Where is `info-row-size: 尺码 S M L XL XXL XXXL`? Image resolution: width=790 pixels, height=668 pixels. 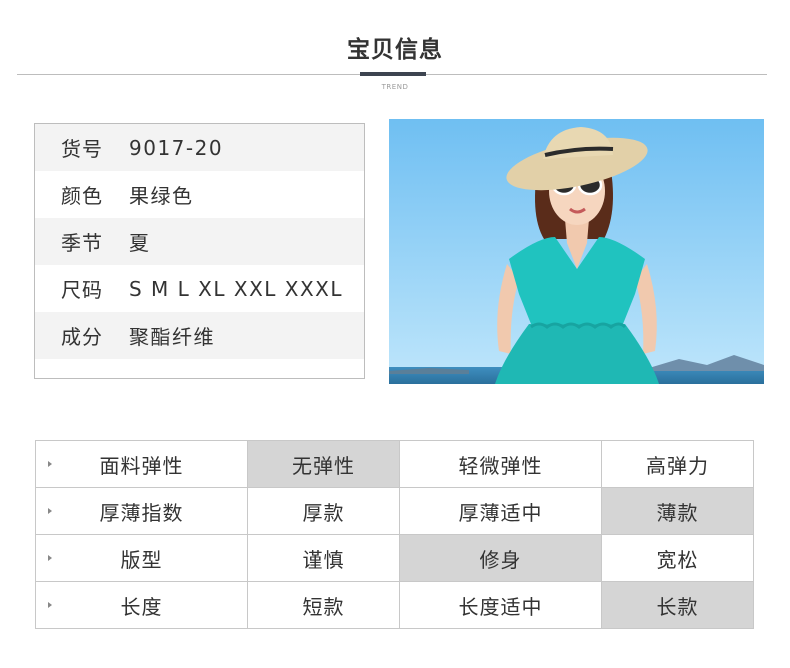
info-row-size: 尺码 S M L XL XXL XXXL is located at coordinates (199, 288).